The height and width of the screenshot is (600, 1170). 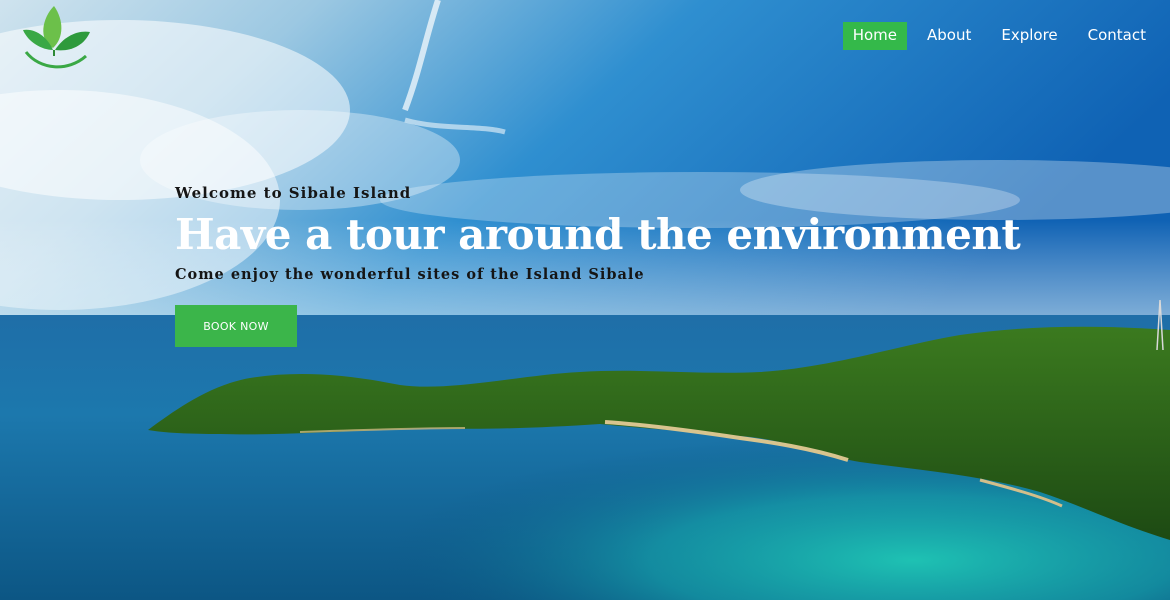 I want to click on nav-explore: Explore, so click(x=1029, y=36).